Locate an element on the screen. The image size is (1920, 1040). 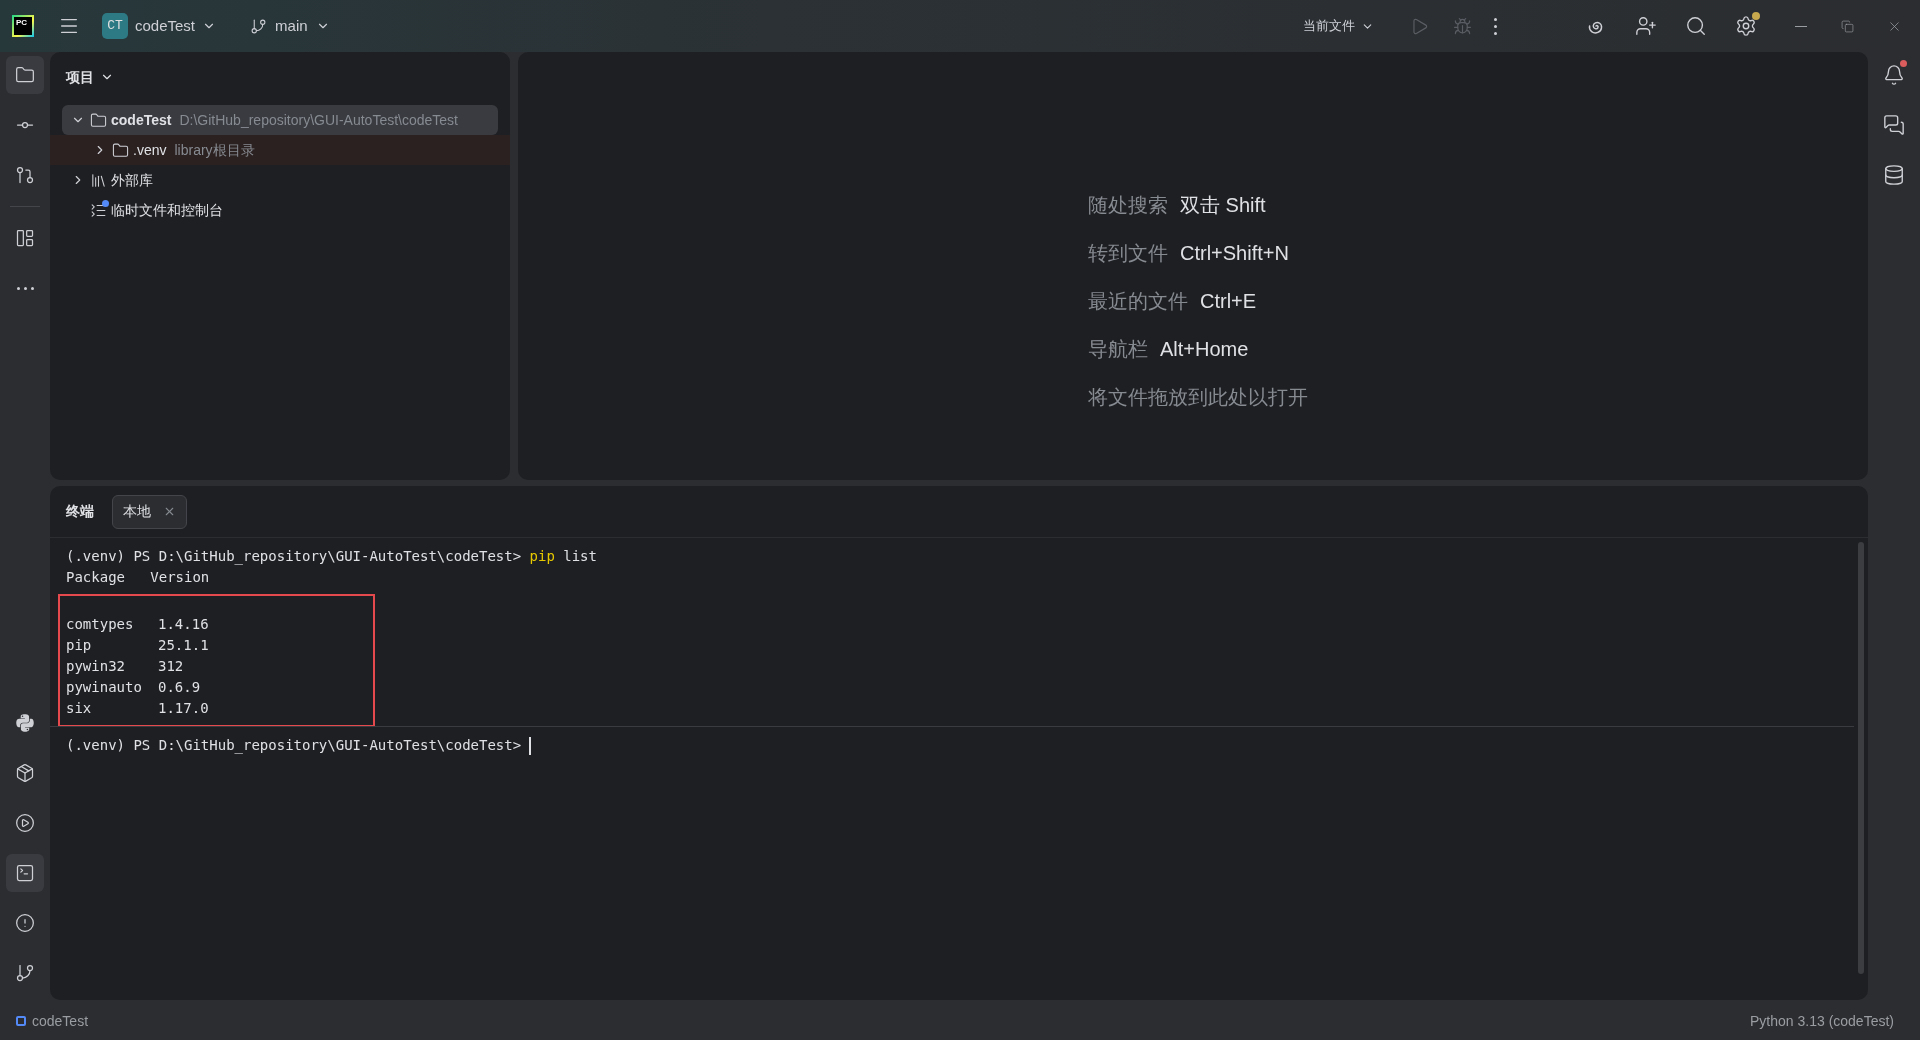
command-name: pip is located at coordinates (542, 556).